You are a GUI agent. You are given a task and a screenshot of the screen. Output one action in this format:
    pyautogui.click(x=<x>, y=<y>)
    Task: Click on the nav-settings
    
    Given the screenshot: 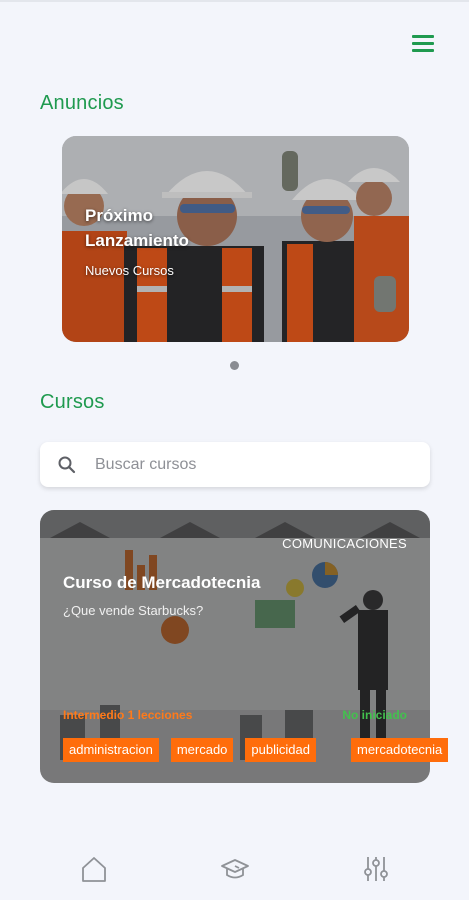 What is the action you would take?
    pyautogui.click(x=376, y=869)
    